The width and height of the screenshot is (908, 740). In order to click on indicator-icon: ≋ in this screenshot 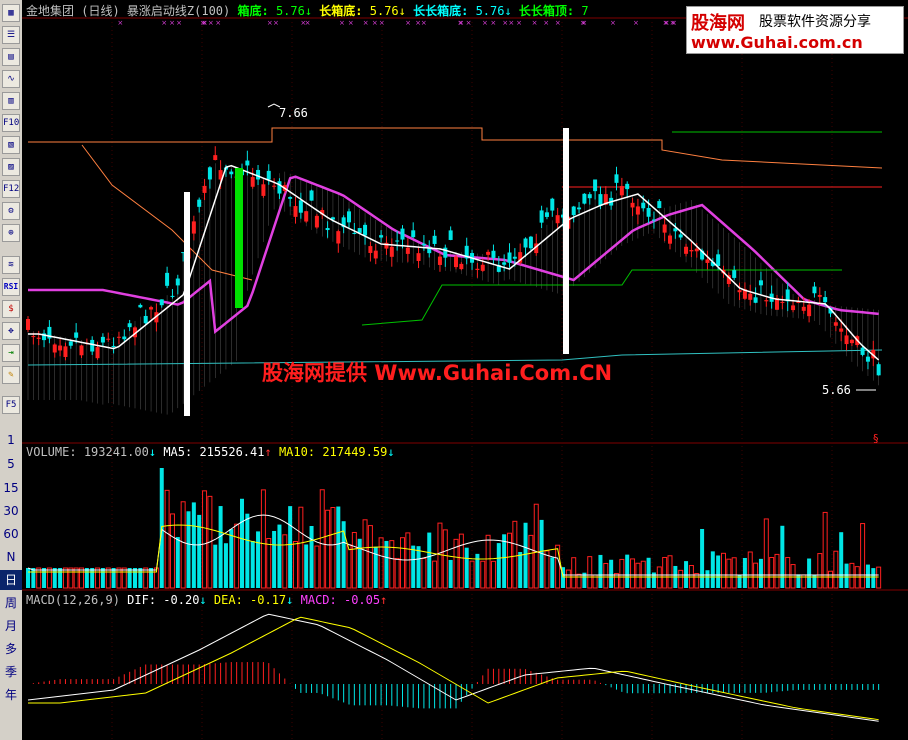, I will do `click(11, 265)`.